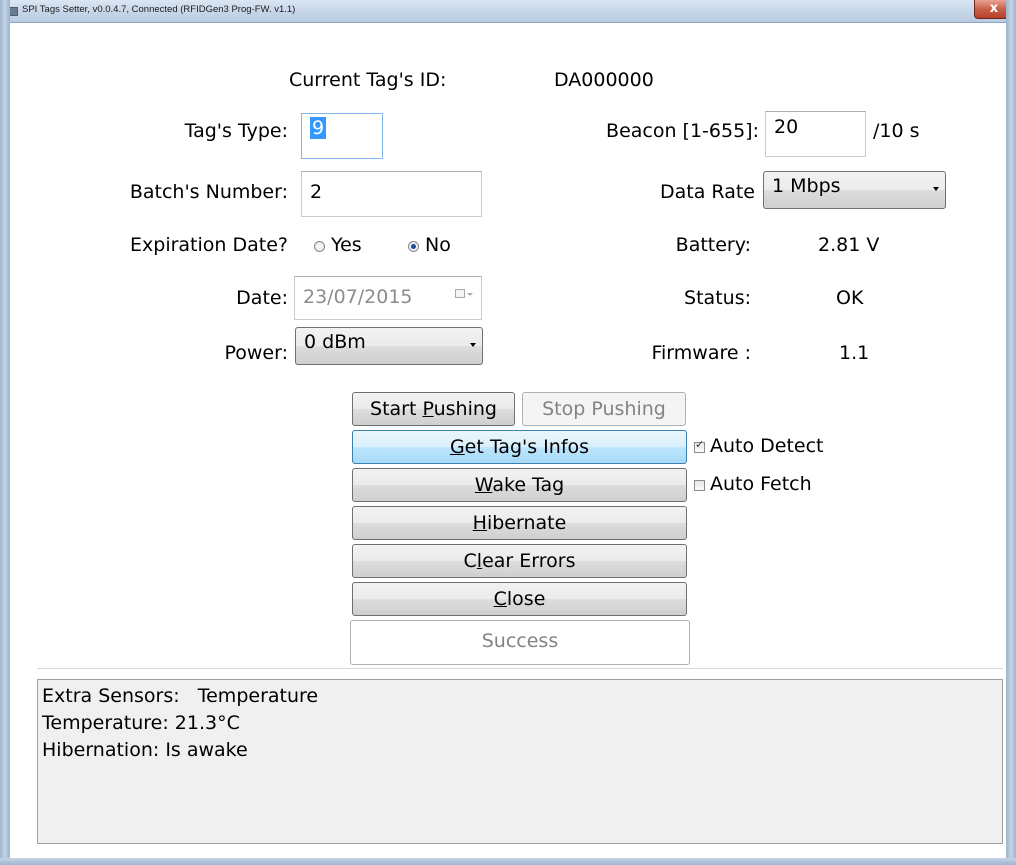 This screenshot has width=1016, height=865. What do you see at coordinates (699, 445) in the screenshot?
I see `auto-detect-checkbox` at bounding box center [699, 445].